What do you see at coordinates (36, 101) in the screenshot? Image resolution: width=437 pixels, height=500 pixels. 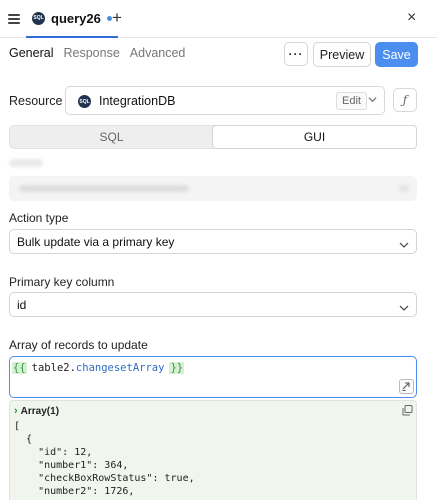 I see `resource-label: Resource` at bounding box center [36, 101].